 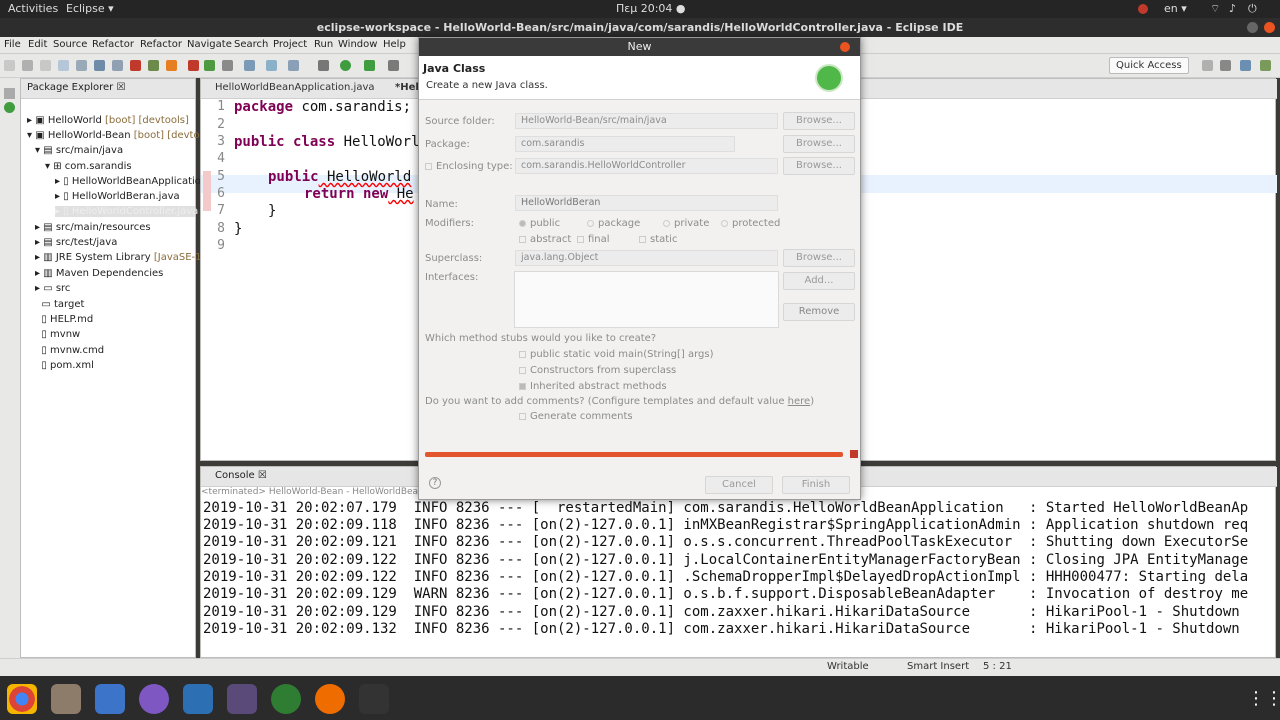 I want to click on modifier-private-radio: private, so click(x=686, y=223).